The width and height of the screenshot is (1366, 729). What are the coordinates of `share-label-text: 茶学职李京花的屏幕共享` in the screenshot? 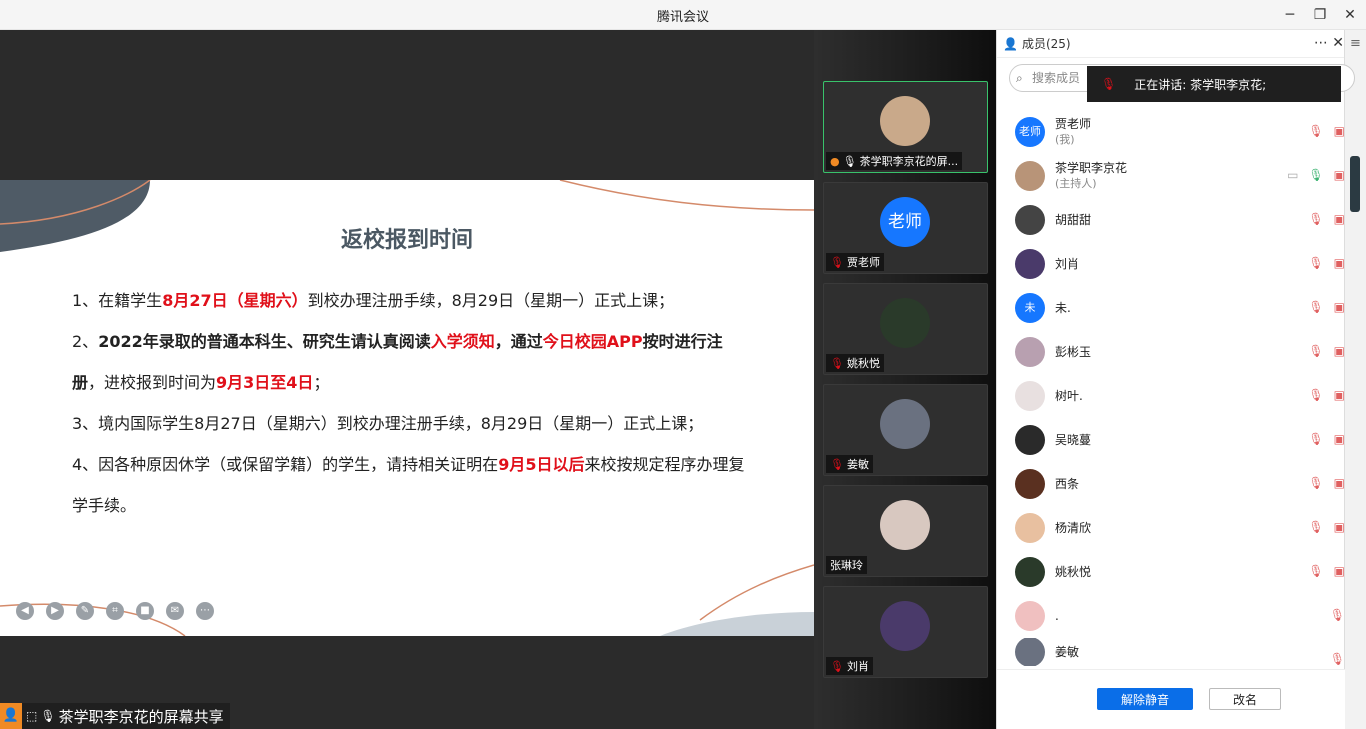 It's located at (141, 716).